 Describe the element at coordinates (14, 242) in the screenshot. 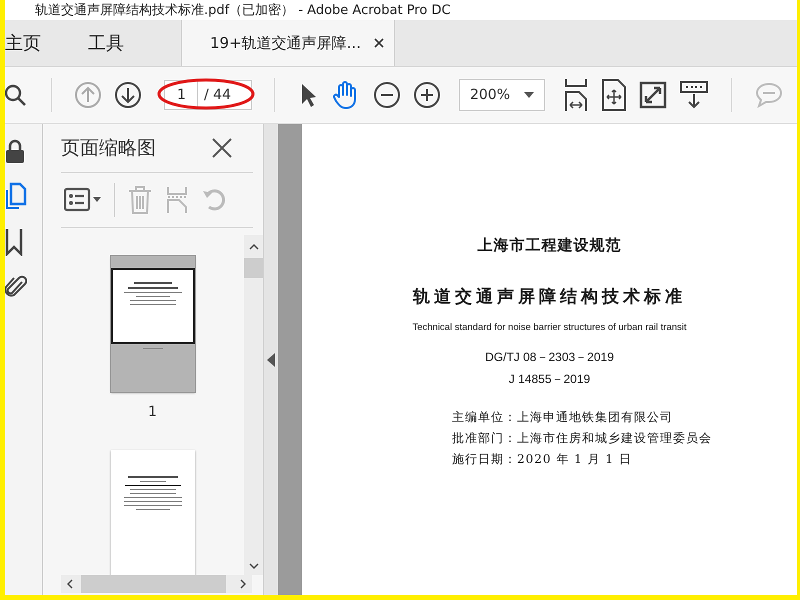

I see `bookmark-icon` at that location.